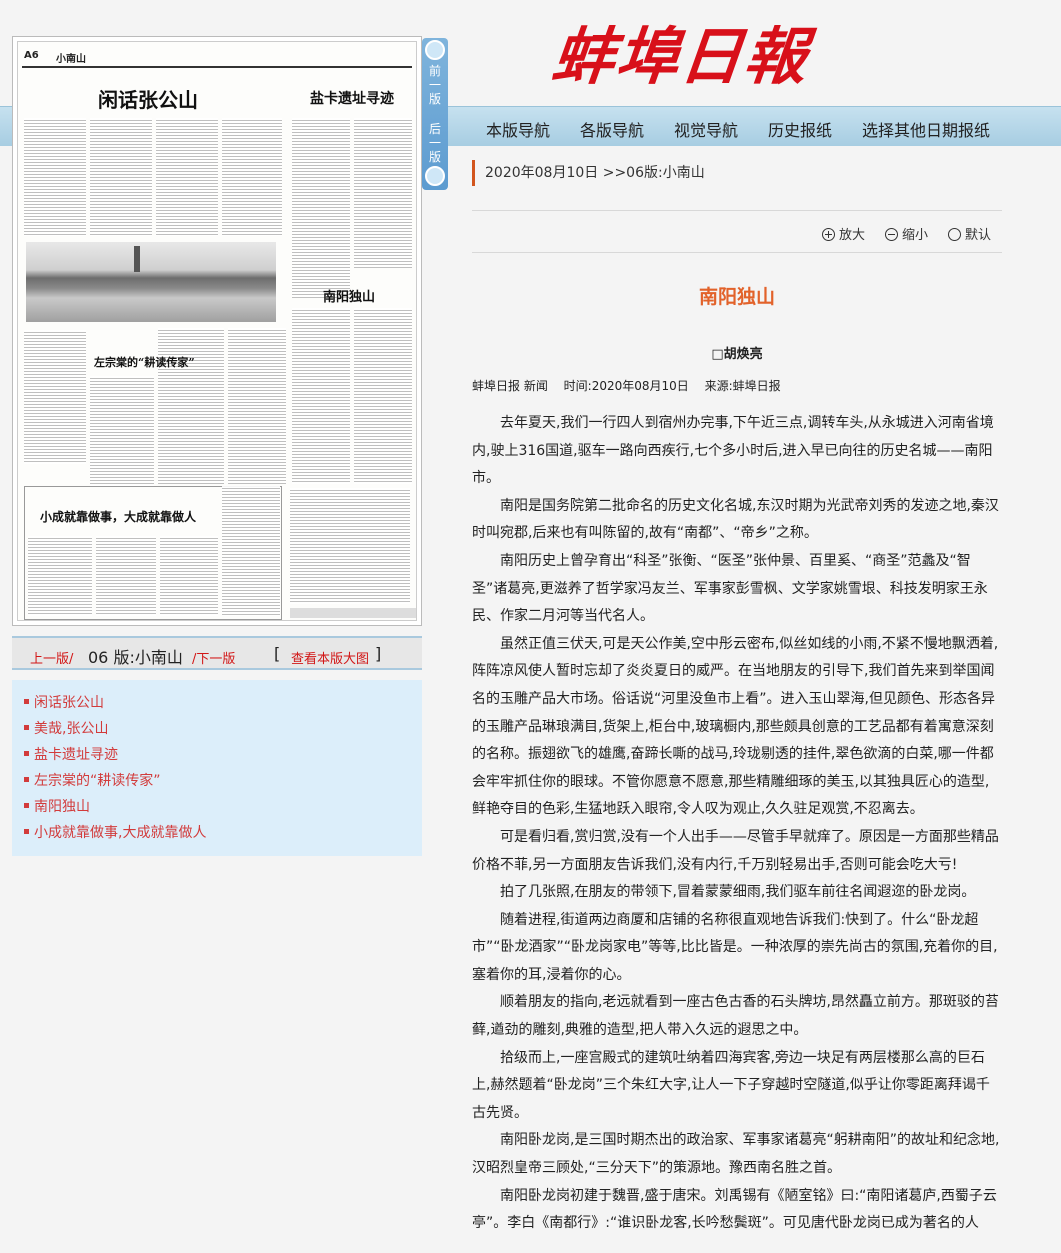 This screenshot has width=1061, height=1253. Describe the element at coordinates (217, 67) in the screenshot. I see `thumb-top-rule` at that location.